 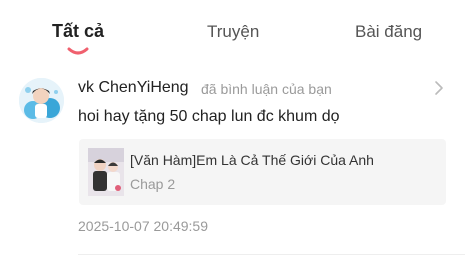 I want to click on timestamp: 2025-10-07 20:49:59, so click(x=143, y=226).